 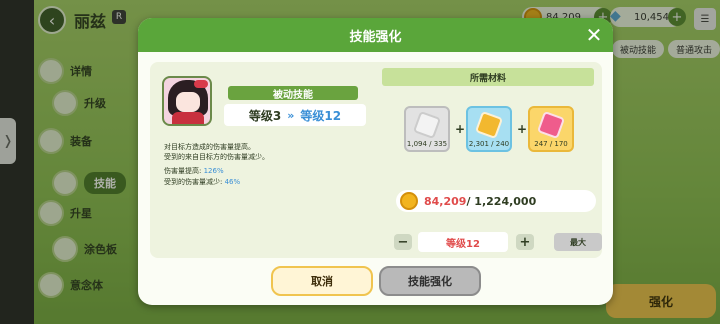 I want to click on rare-material-icon, so click(x=489, y=125).